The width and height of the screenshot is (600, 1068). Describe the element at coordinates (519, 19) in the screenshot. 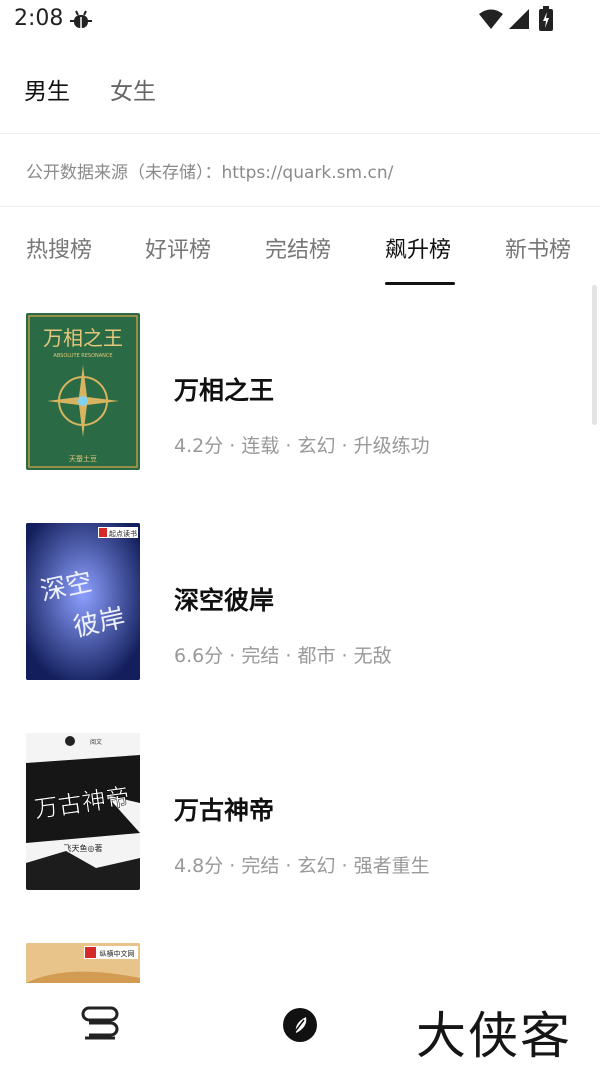

I see `signal-icon` at that location.